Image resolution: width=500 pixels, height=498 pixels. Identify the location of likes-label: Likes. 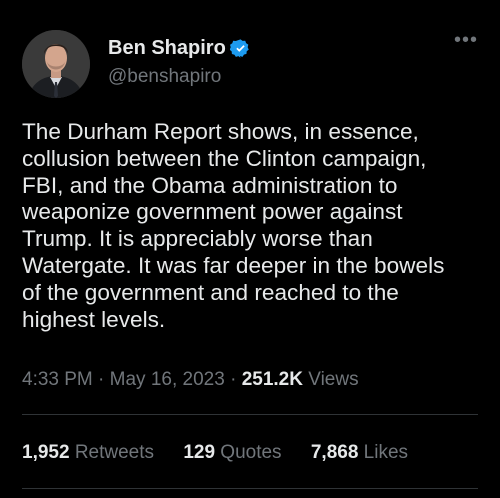
(386, 452).